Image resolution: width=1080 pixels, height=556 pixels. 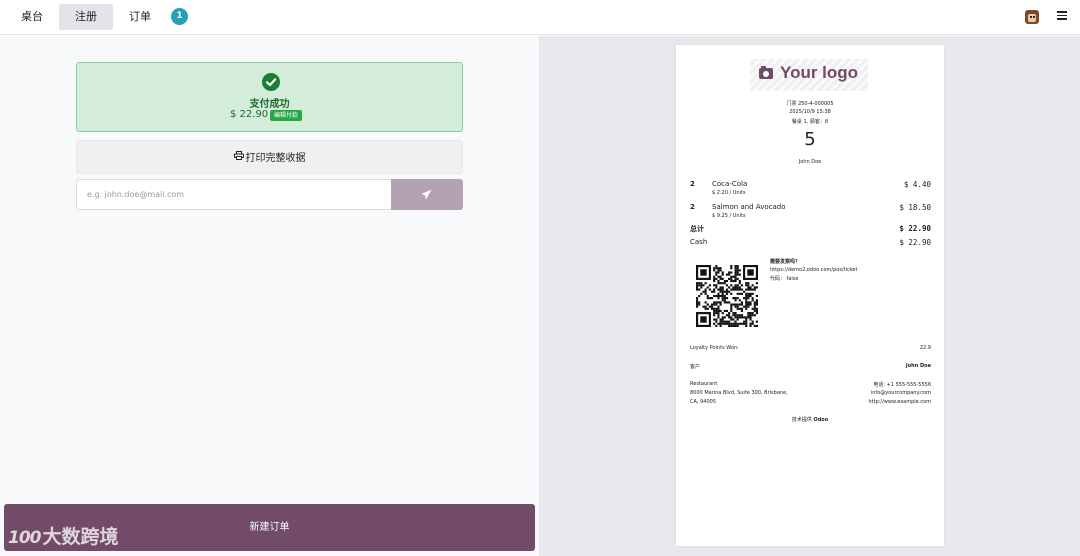 I want to click on check-circle-icon, so click(x=271, y=82).